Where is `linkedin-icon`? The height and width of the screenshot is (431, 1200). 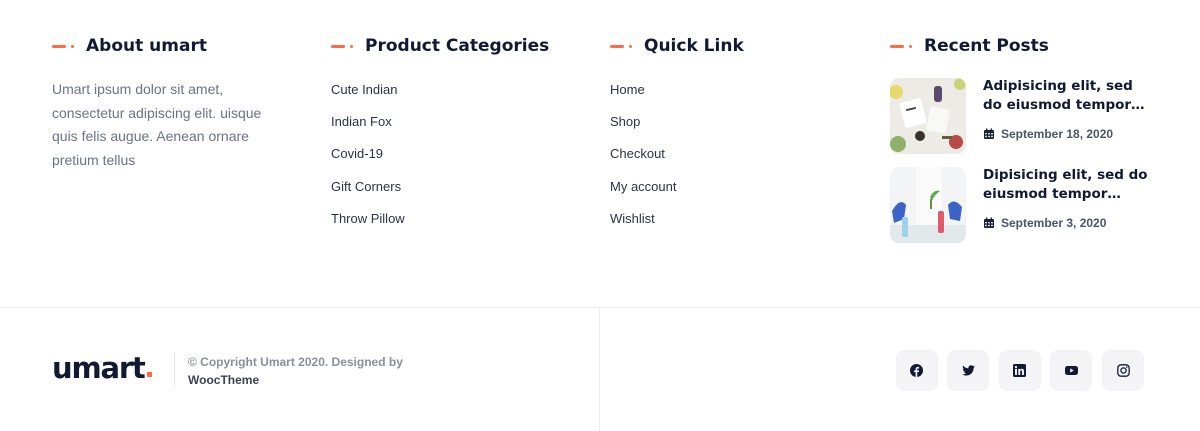 linkedin-icon is located at coordinates (1020, 370).